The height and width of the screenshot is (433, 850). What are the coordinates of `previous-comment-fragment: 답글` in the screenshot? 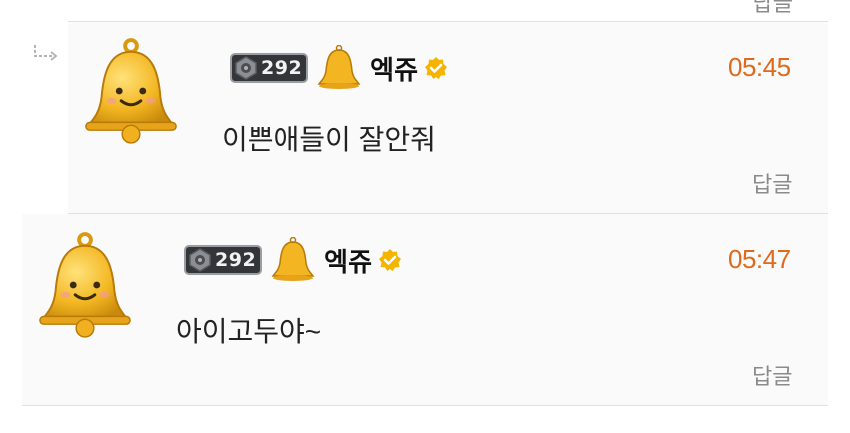 It's located at (425, 11).